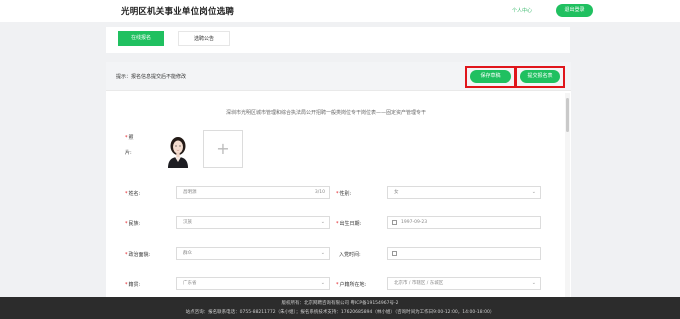 This screenshot has width=680, height=319. Describe the element at coordinates (349, 224) in the screenshot. I see `birth-date-label: *出生日期:` at that location.